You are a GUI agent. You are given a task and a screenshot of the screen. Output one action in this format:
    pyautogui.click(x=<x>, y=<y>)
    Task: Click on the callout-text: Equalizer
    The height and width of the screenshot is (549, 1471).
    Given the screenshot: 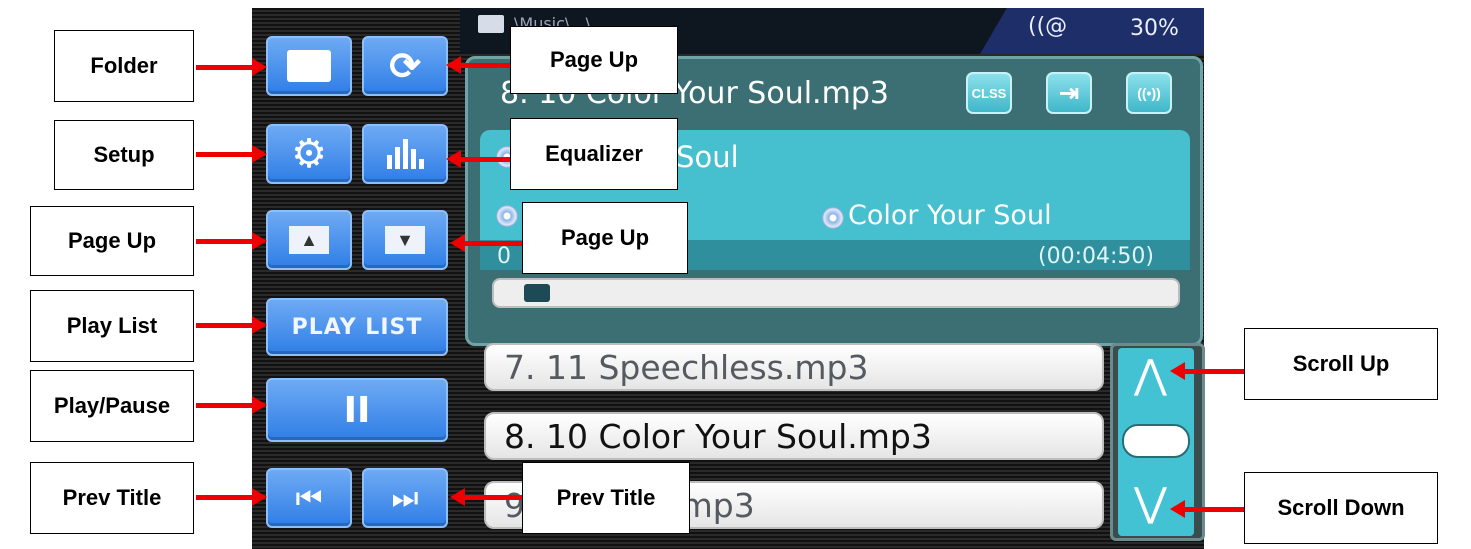 What is the action you would take?
    pyautogui.click(x=594, y=153)
    